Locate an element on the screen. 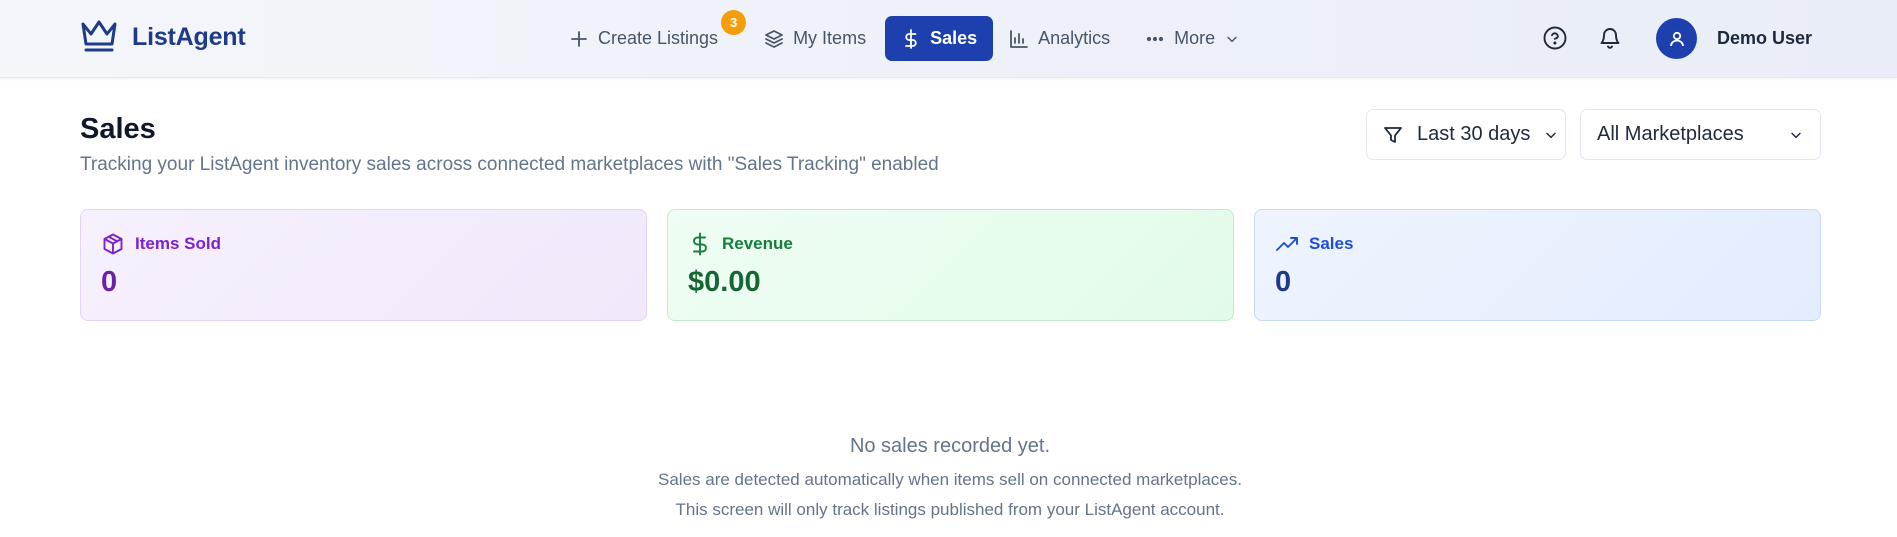  sales-label: Sales is located at coordinates (1331, 243).